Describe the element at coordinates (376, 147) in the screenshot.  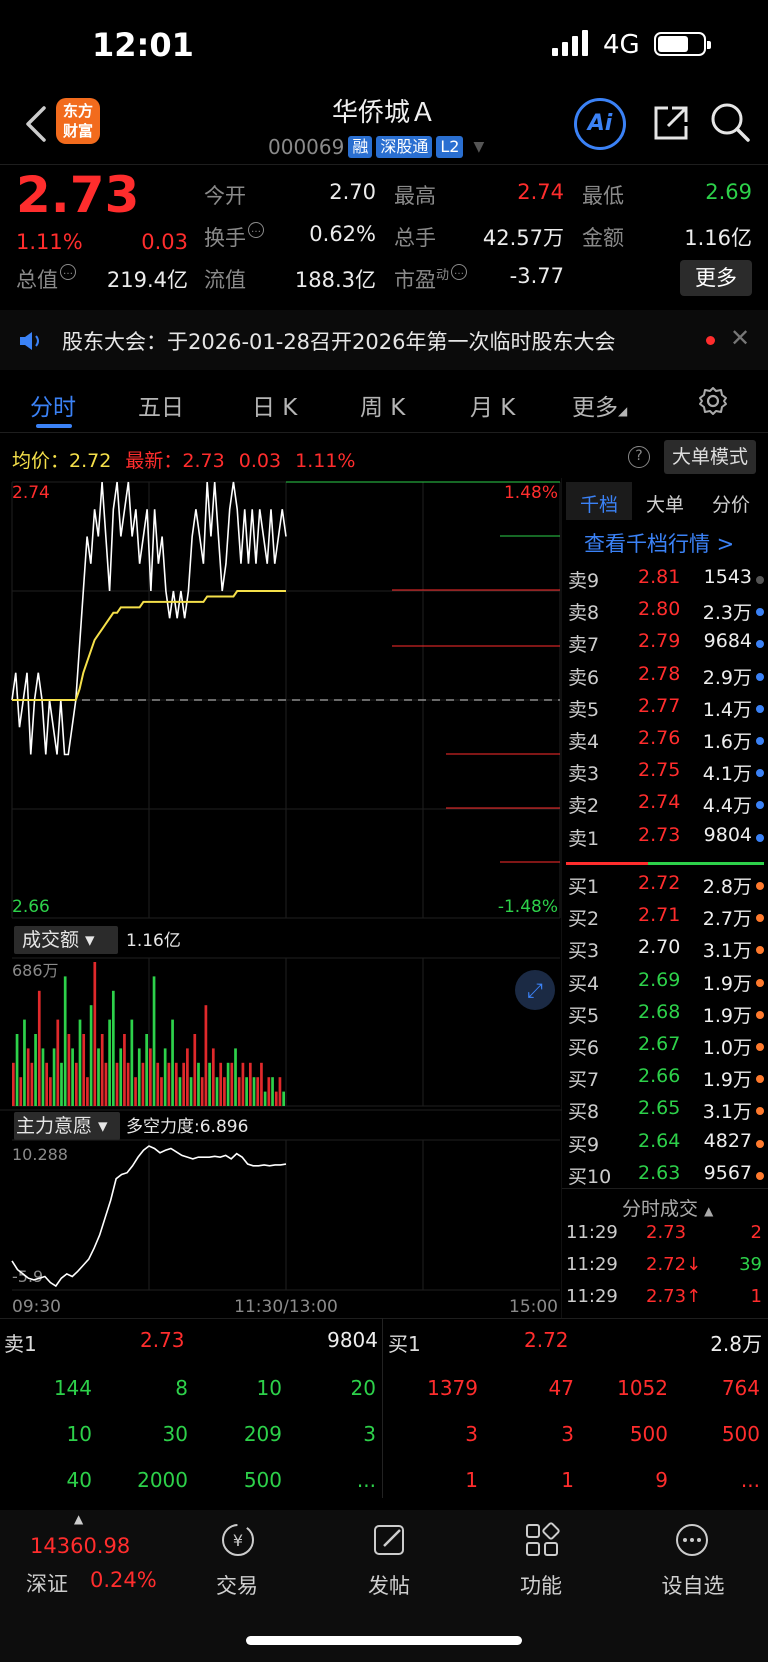
I see `stock-code-row: 000069 融 深股通 L2 ▼` at that location.